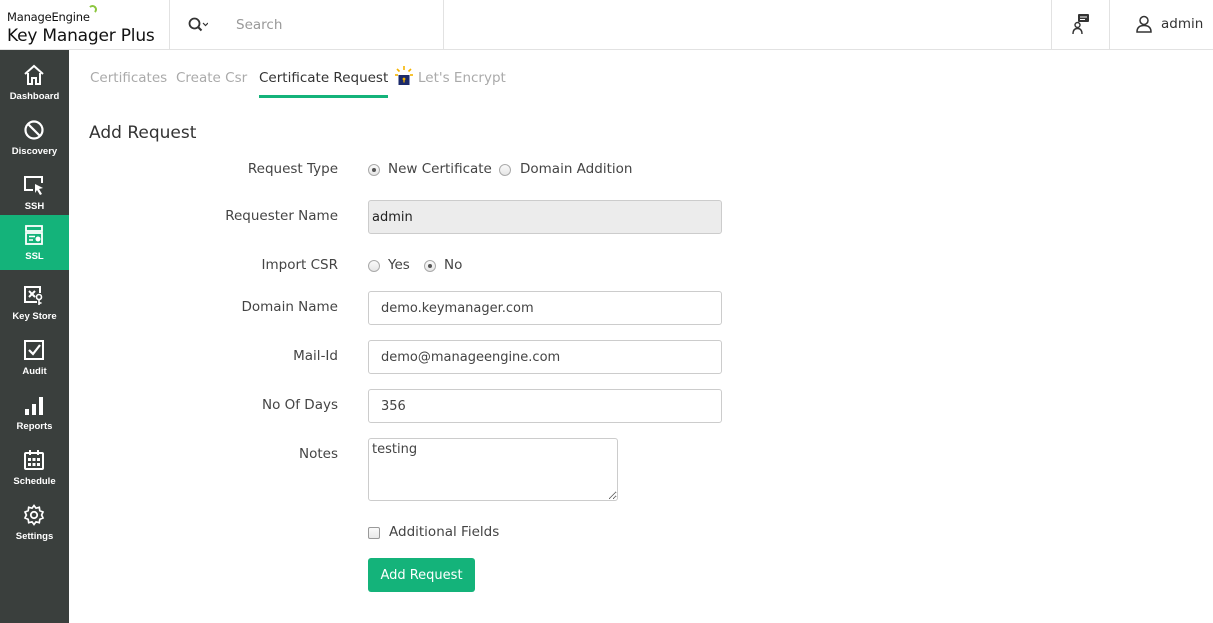 The image size is (1213, 623). What do you see at coordinates (462, 84) in the screenshot?
I see `tab-lets-encrypt: Let's Encrypt` at bounding box center [462, 84].